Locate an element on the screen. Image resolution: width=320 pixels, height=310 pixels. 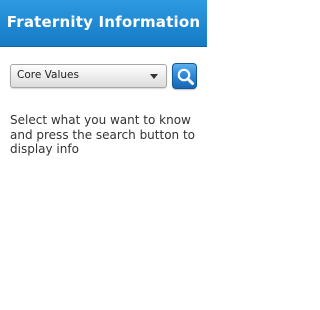
app-title: Fraternity Information is located at coordinates (103, 22).